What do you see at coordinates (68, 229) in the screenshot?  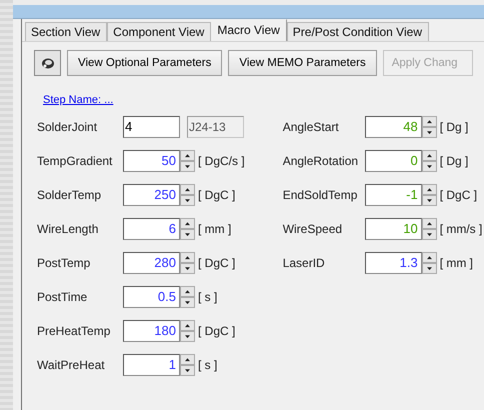 I see `field-label: WireLength` at bounding box center [68, 229].